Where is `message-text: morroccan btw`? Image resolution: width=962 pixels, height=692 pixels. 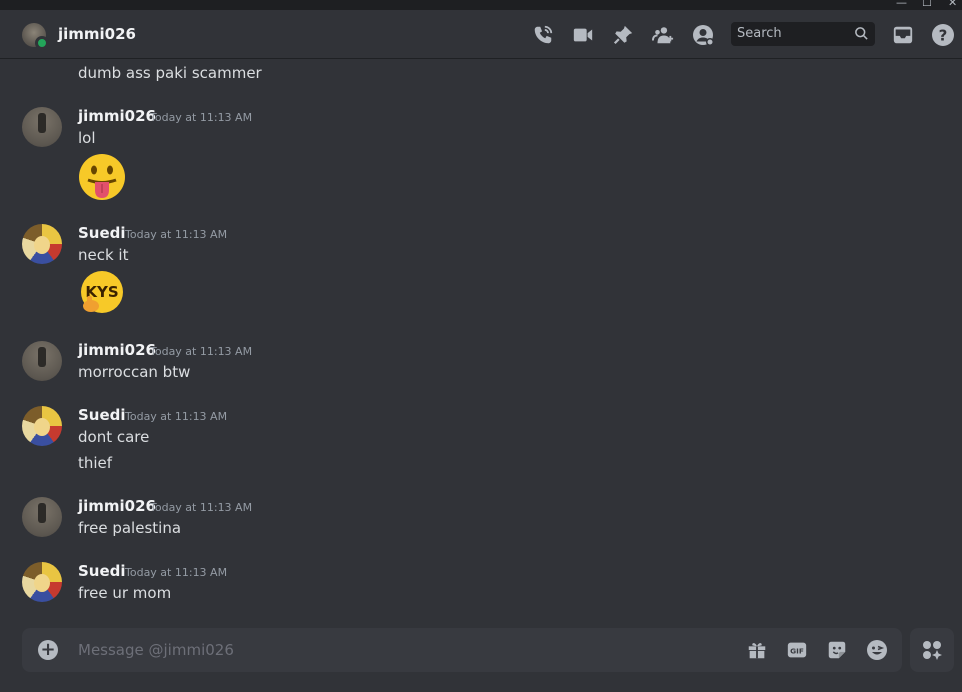 message-text: morroccan btw is located at coordinates (134, 372).